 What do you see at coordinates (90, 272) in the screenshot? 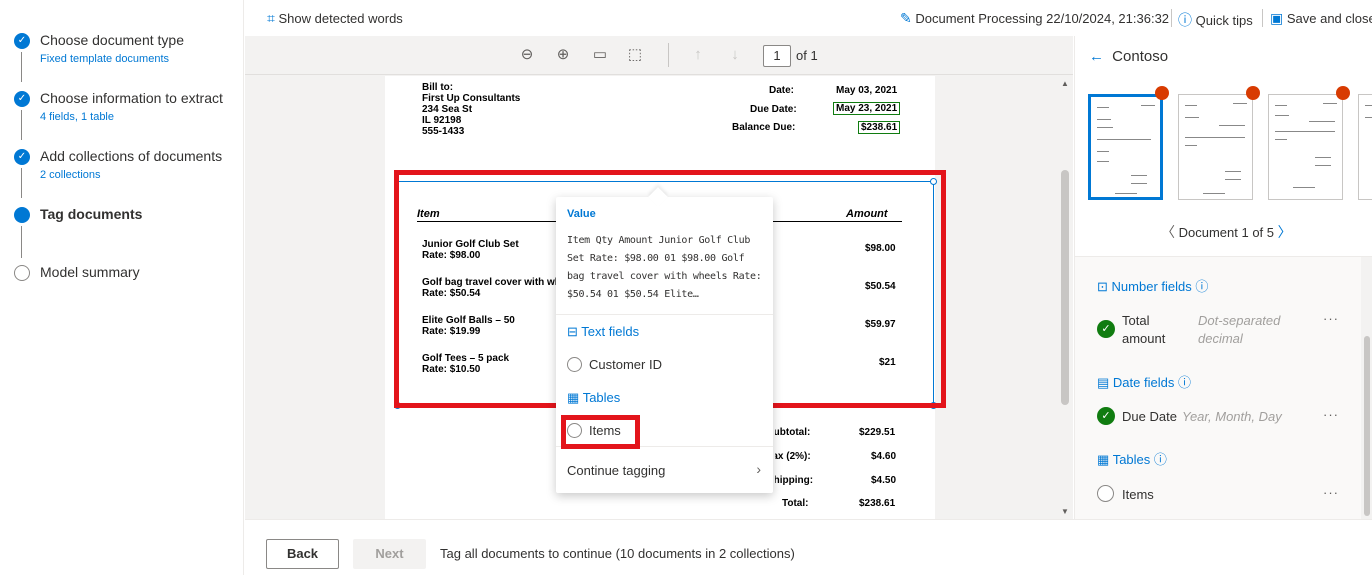
I see `step-title: Model summary` at bounding box center [90, 272].